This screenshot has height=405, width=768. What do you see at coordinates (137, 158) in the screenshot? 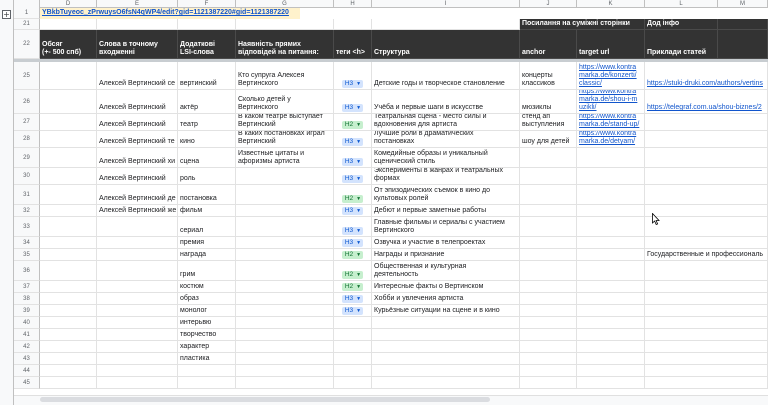
I see `exact-words-cell: Алексей Вертинский хи` at bounding box center [137, 158].